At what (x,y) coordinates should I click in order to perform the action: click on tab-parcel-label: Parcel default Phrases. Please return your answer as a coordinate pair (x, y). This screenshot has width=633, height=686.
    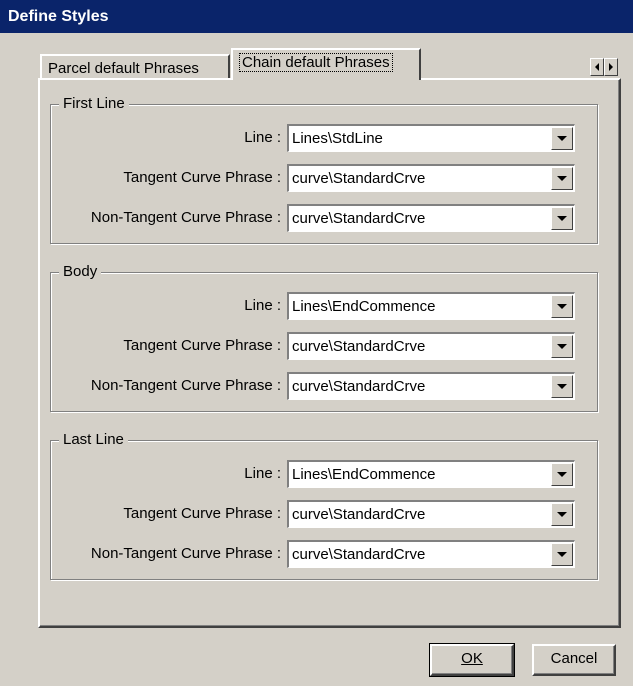
    Looking at the image, I should click on (123, 68).